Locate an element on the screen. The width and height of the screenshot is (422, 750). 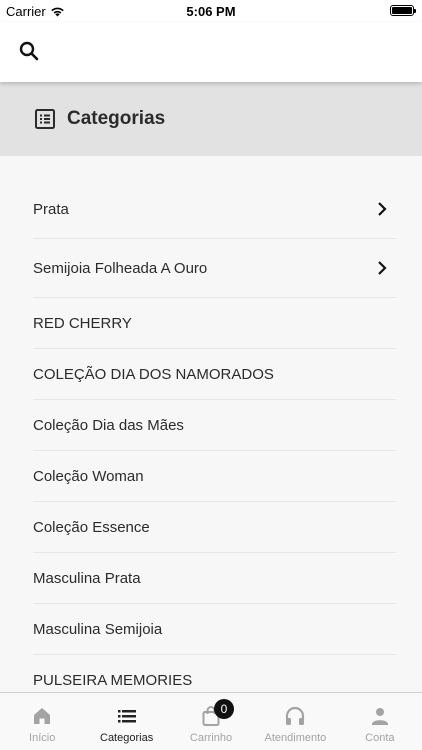
category-label: Coleção Woman is located at coordinates (88, 476).